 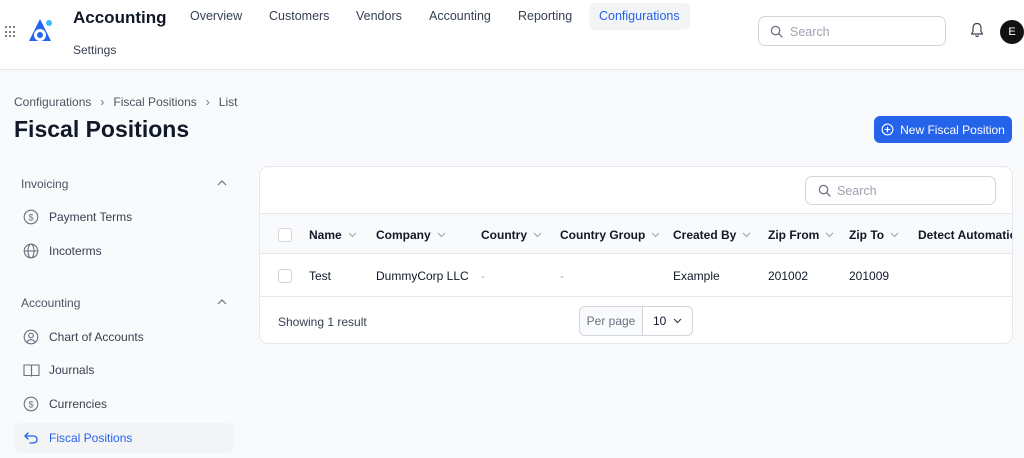 I want to click on column-header-detect-automatically: Detect Automatica, so click(x=965, y=235).